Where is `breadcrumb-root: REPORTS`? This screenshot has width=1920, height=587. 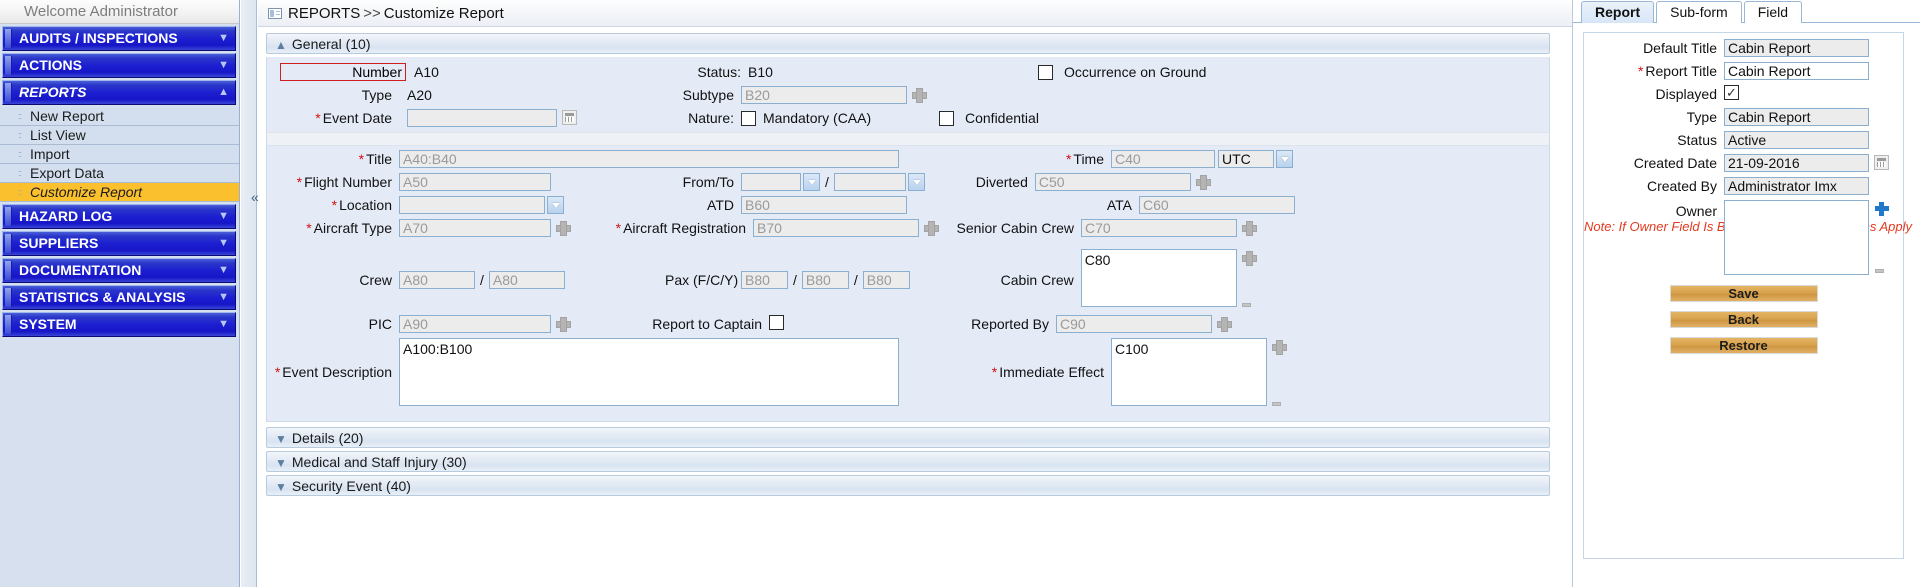 breadcrumb-root: REPORTS is located at coordinates (324, 13).